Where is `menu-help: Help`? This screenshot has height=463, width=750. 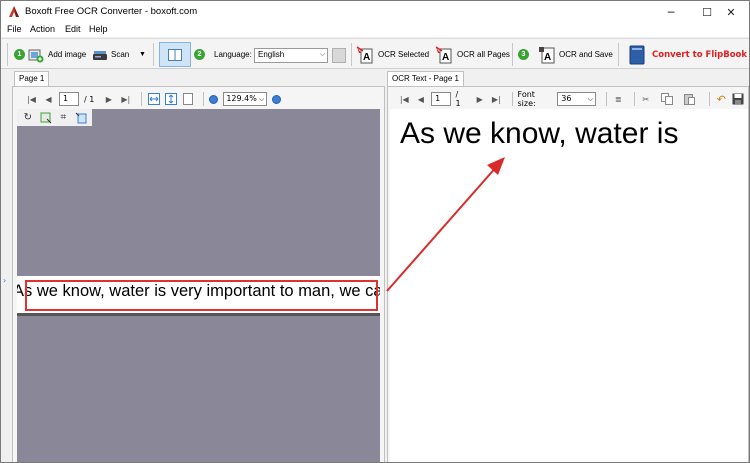
menu-help: Help is located at coordinates (98, 29).